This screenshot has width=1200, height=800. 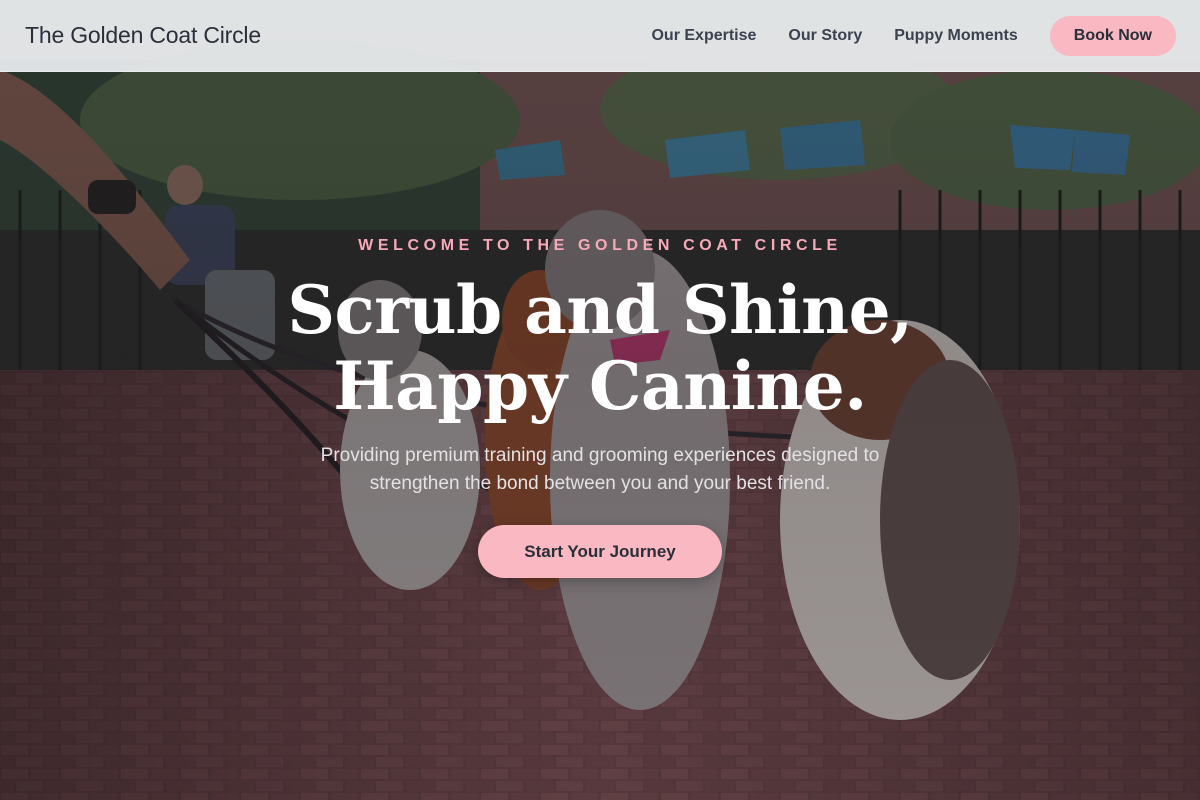 What do you see at coordinates (825, 36) in the screenshot?
I see `nav-link-our-story: Our Story` at bounding box center [825, 36].